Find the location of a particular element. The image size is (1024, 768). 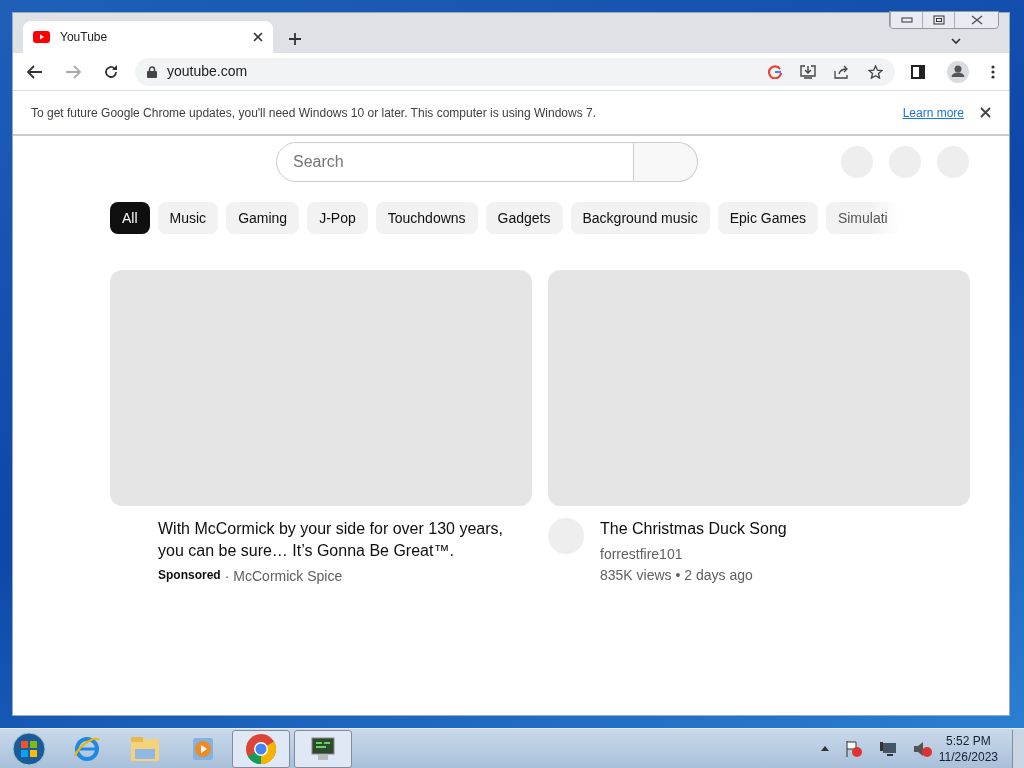

category-chip: Touchdowns is located at coordinates (426, 218).